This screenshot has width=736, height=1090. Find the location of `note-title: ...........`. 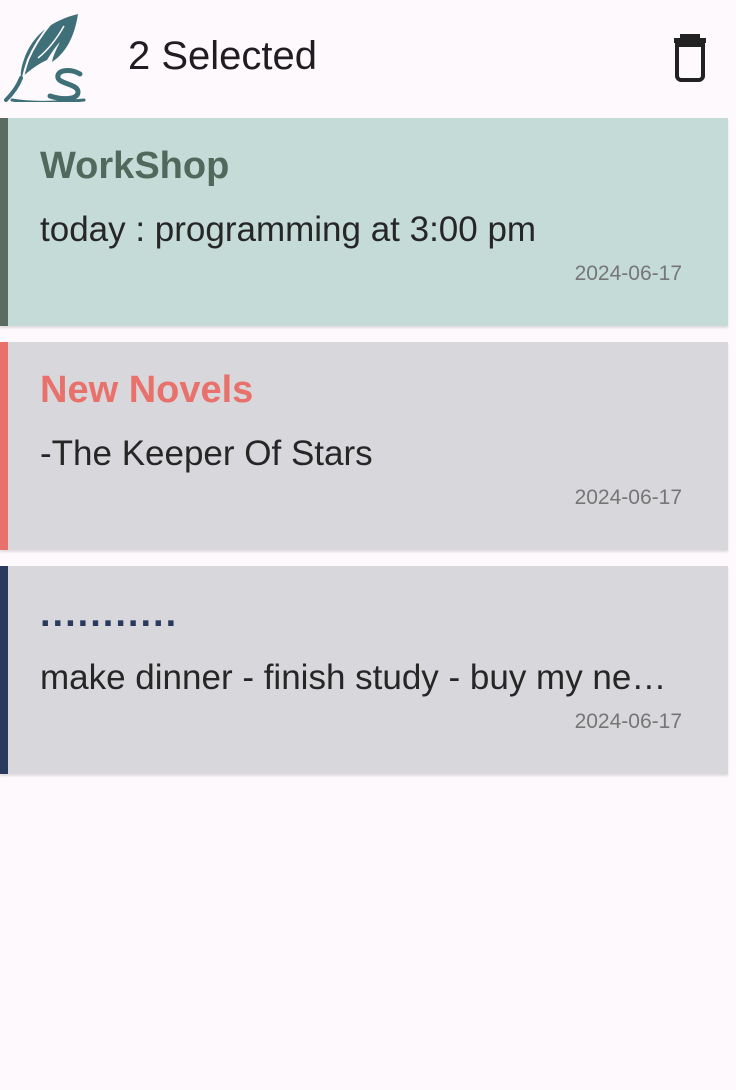

note-title: ........... is located at coordinates (109, 614).